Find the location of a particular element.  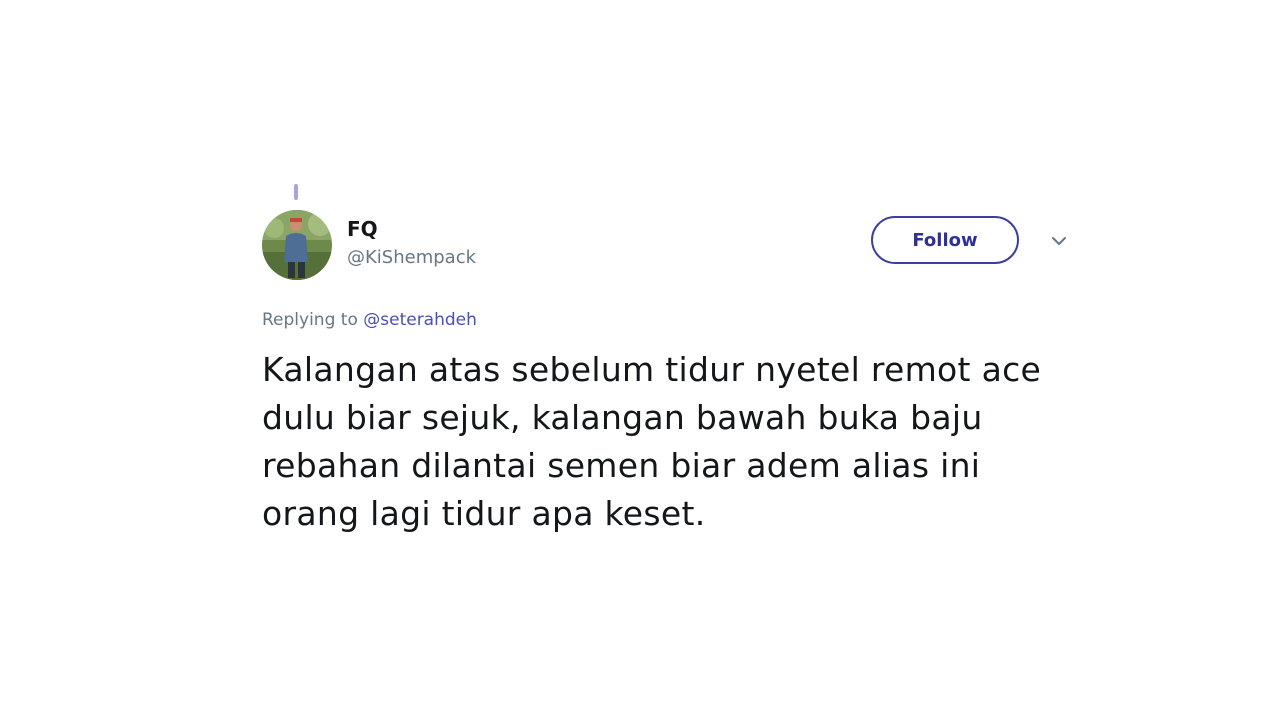

user-handle: @KiShempack is located at coordinates (411, 258).